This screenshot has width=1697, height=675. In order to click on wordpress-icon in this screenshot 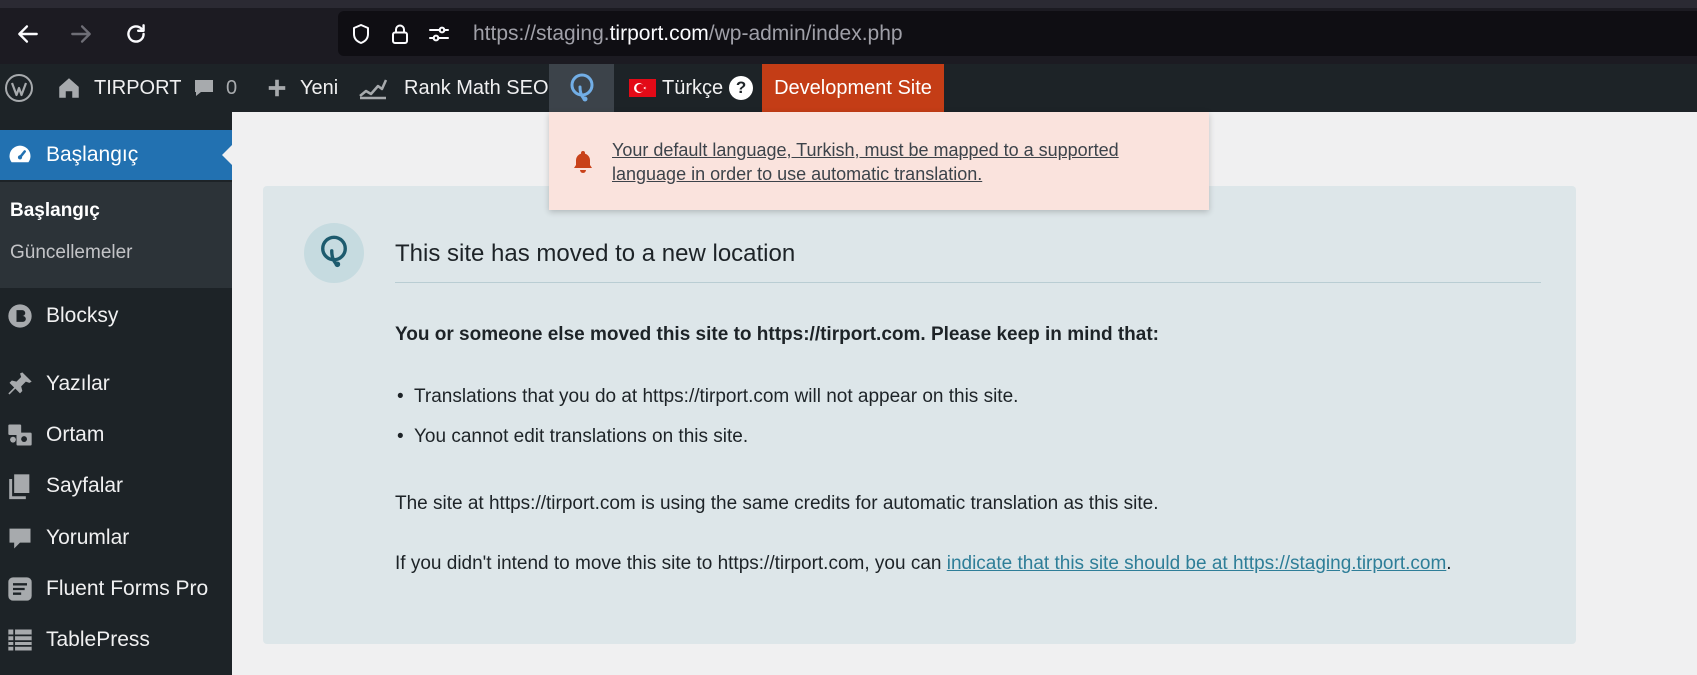, I will do `click(19, 88)`.